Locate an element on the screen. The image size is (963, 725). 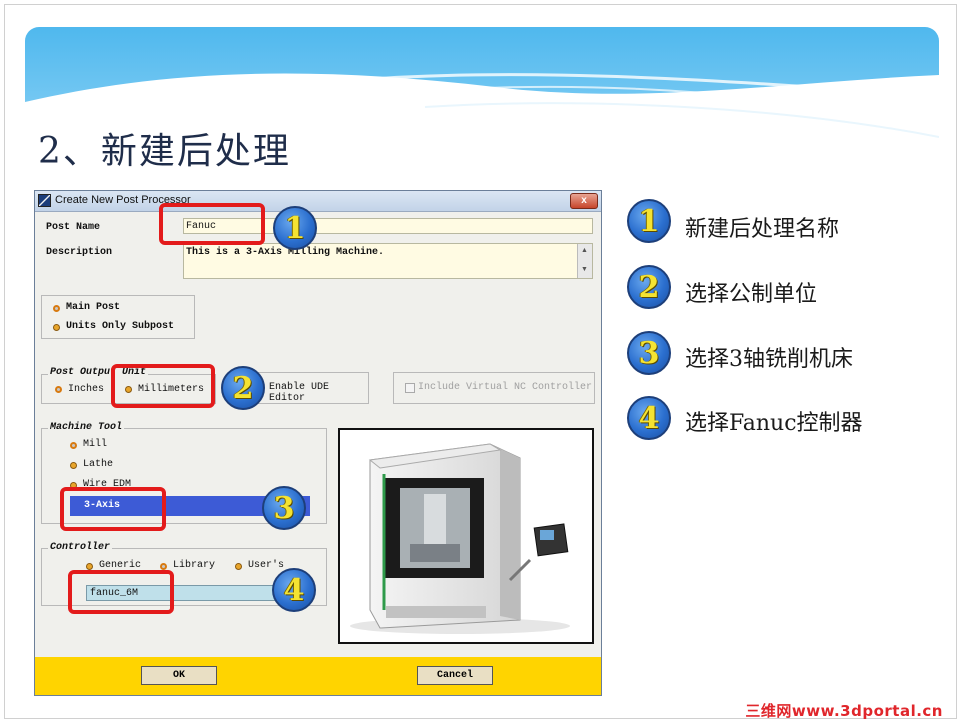
step-2-text: 选择公制单位 is located at coordinates (751, 294).